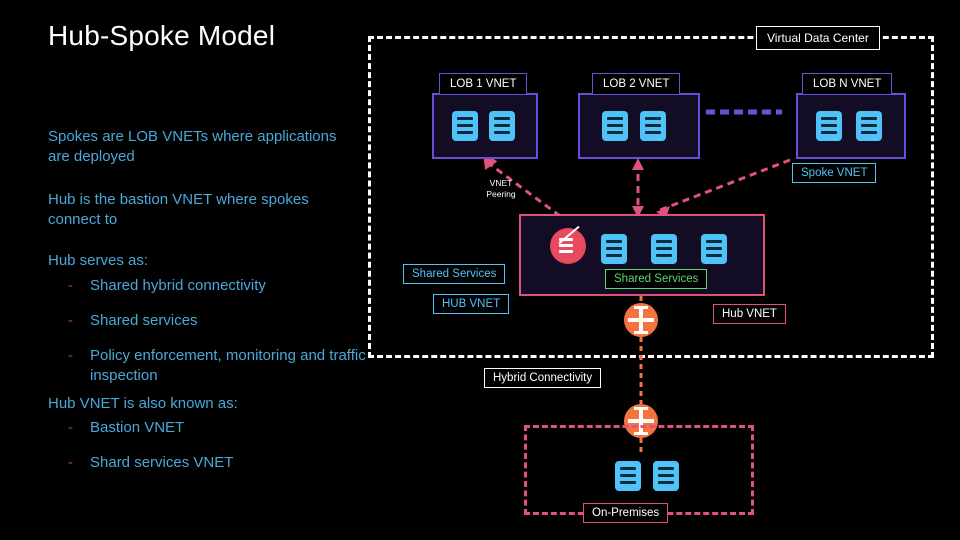  Describe the element at coordinates (749, 314) in the screenshot. I see `hub-vnet-label-right: Hub VNET` at that location.